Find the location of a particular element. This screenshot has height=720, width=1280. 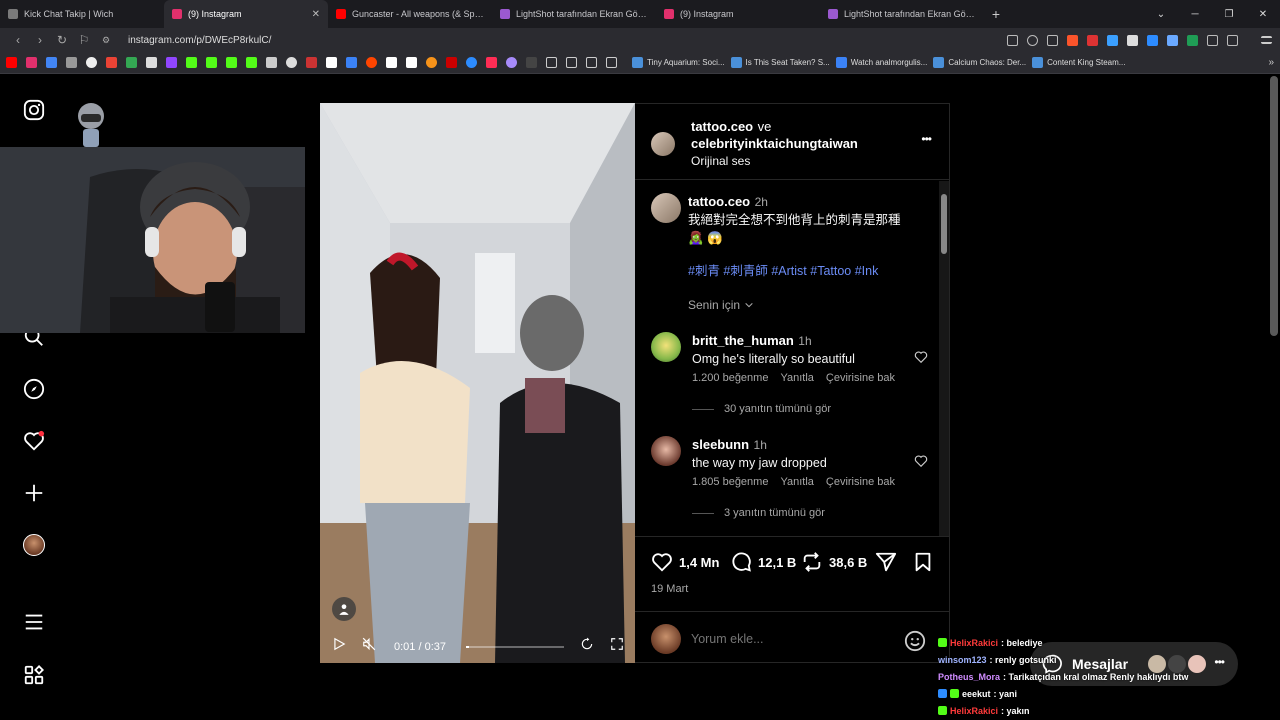

browser-tab: Guncaster - All weapons (& Spells) sl is located at coordinates (410, 14).